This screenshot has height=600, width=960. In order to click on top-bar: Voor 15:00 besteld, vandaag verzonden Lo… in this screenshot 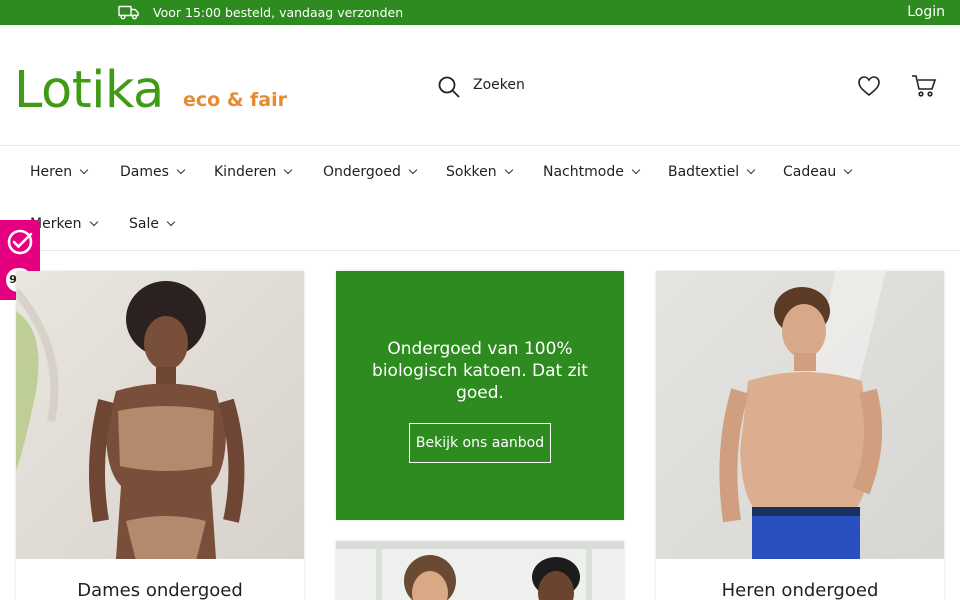, I will do `click(480, 12)`.